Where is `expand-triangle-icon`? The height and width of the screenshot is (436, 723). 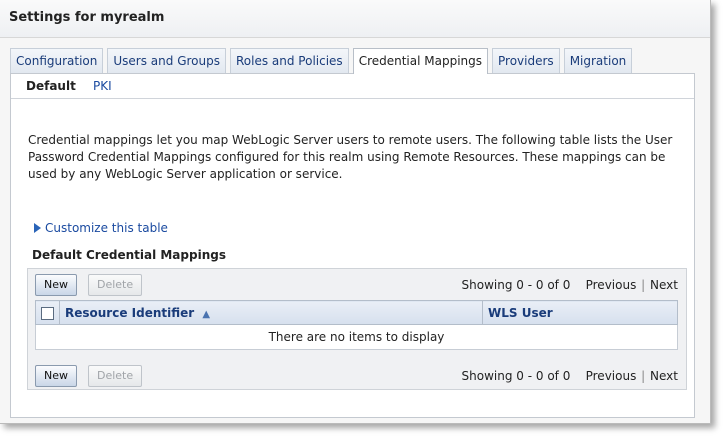
expand-triangle-icon is located at coordinates (37, 228).